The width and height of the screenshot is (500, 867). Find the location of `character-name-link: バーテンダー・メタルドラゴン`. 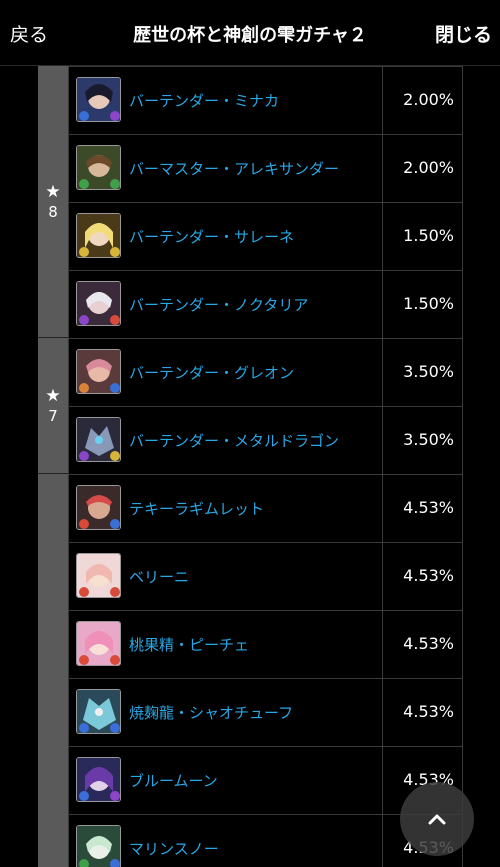

character-name-link: バーテンダー・メタルドラゴン is located at coordinates (234, 440).